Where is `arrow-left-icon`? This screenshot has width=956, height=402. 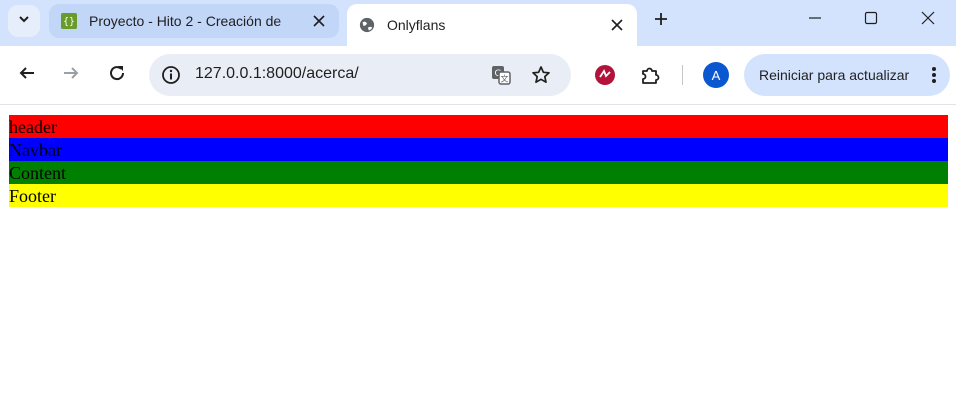
arrow-left-icon is located at coordinates (27, 75).